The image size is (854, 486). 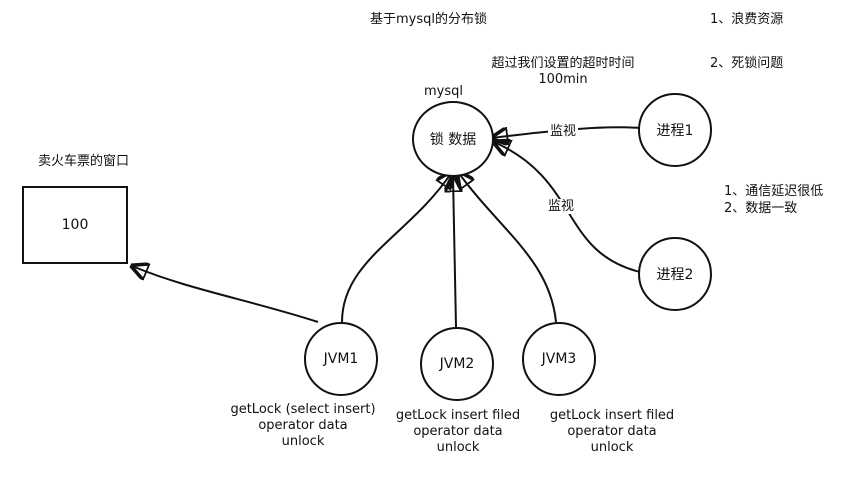 I want to click on mysql-label: mysql, so click(x=443, y=91).